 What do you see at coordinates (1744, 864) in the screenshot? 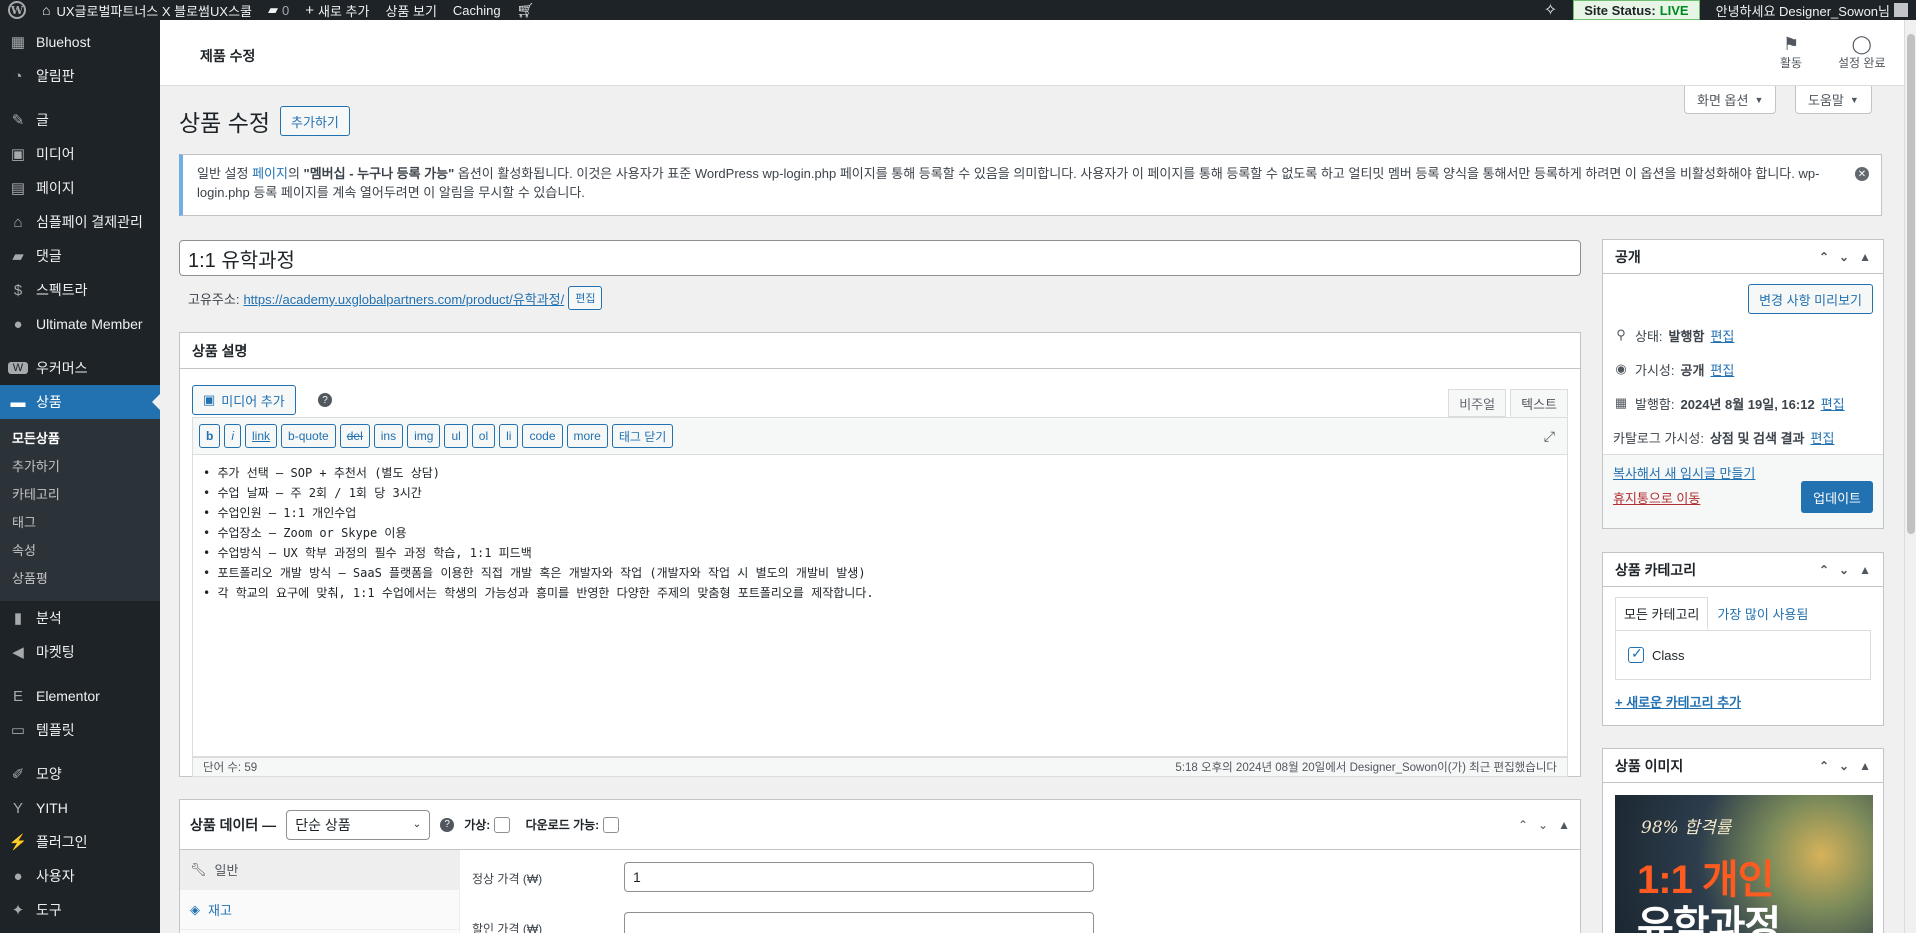
I see `product-image-thumbnail: 98% 합격률 1:1 개인 유학과정` at bounding box center [1744, 864].